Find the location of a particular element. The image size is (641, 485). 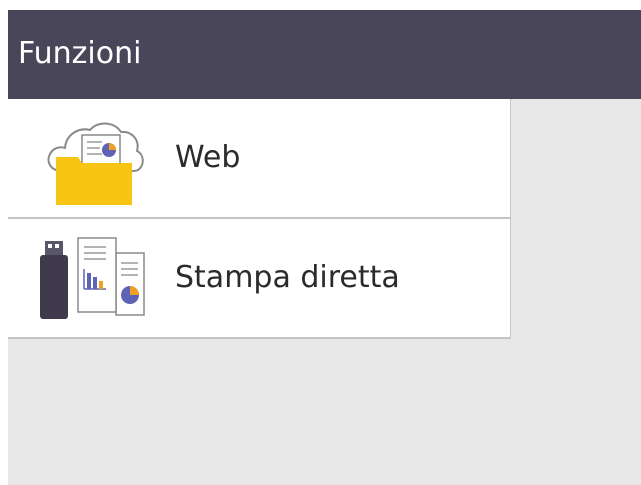

page-title: Funzioni is located at coordinates (80, 53).